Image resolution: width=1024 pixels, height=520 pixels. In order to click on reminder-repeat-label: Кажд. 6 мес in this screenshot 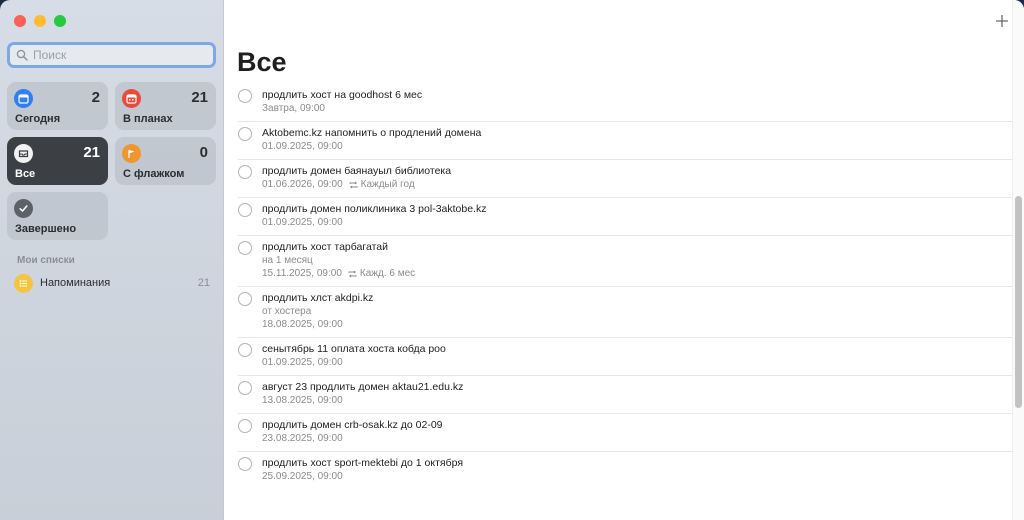, I will do `click(387, 273)`.